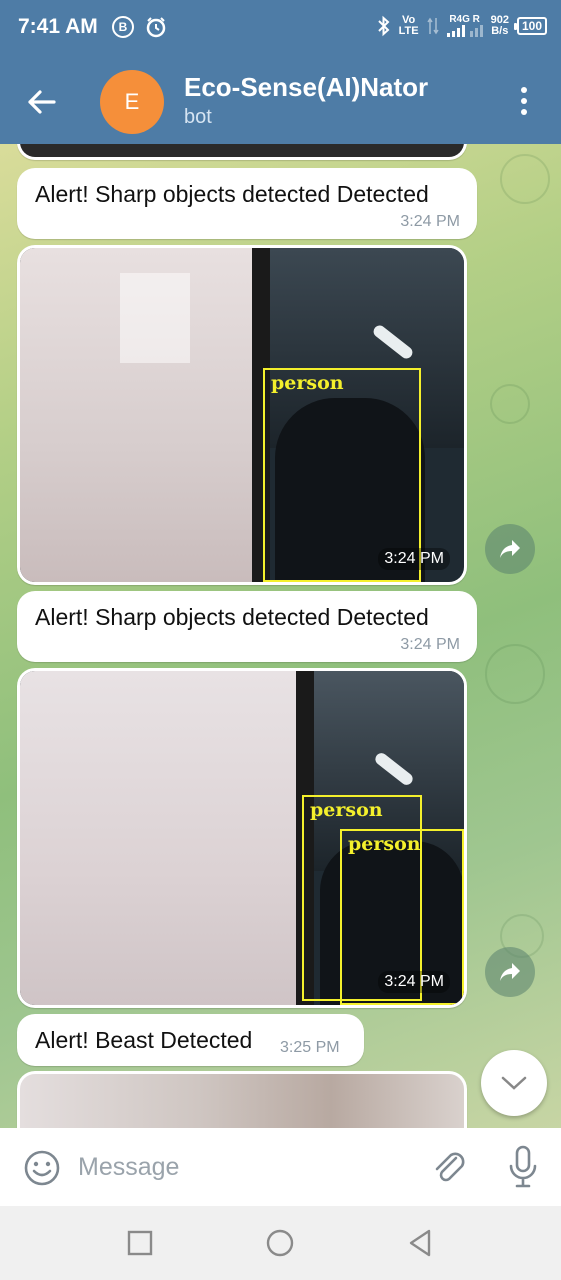 The width and height of the screenshot is (561, 1280). What do you see at coordinates (310, 1047) in the screenshot?
I see `message-time: 3:25 PM` at bounding box center [310, 1047].